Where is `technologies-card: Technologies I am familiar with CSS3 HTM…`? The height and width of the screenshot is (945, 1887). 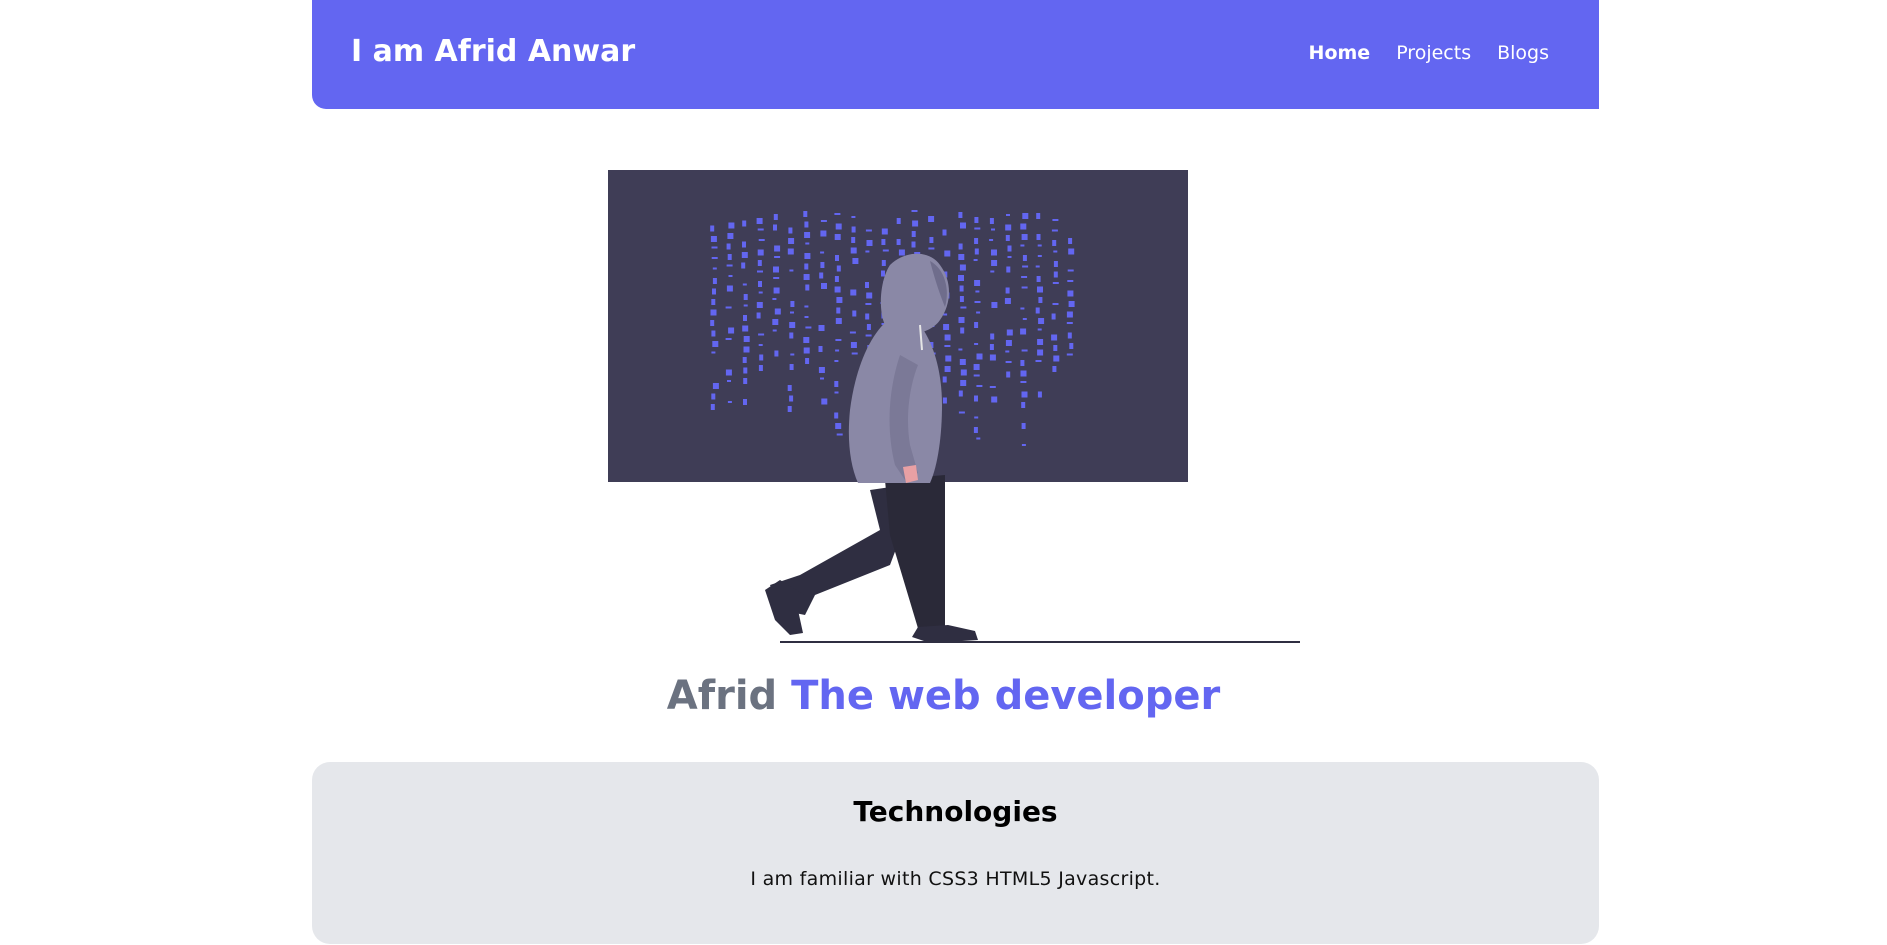 technologies-card: Technologies I am familiar with CSS3 HTM… is located at coordinates (955, 853).